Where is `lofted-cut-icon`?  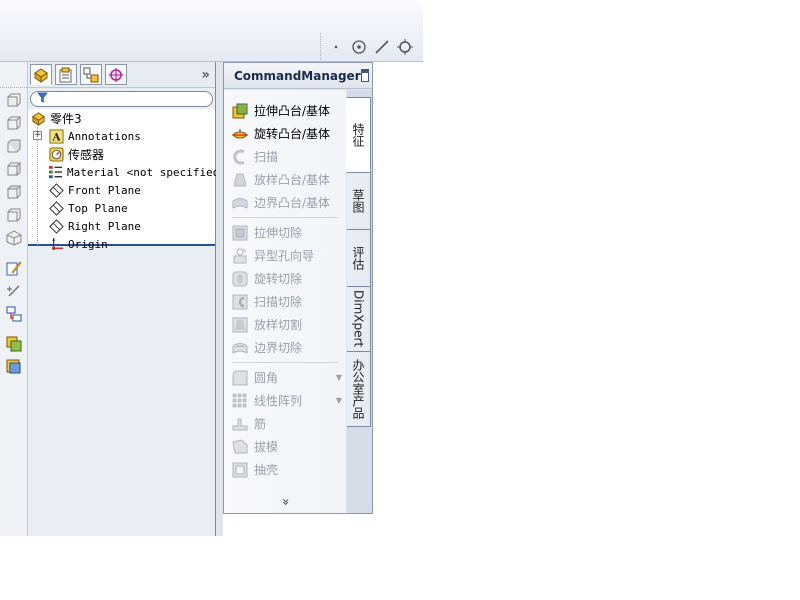 lofted-cut-icon is located at coordinates (240, 325).